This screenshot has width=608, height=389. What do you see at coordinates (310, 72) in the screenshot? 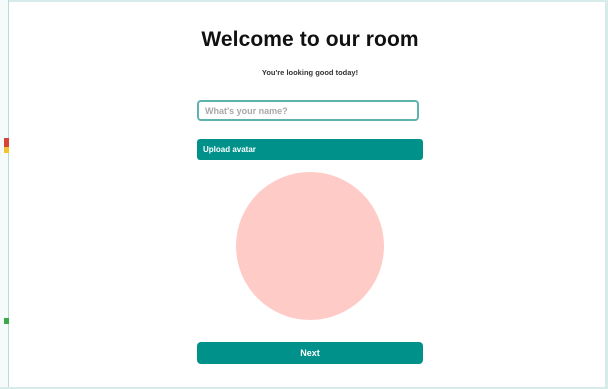
I see `page-subtitle: You're looking good today!` at bounding box center [310, 72].